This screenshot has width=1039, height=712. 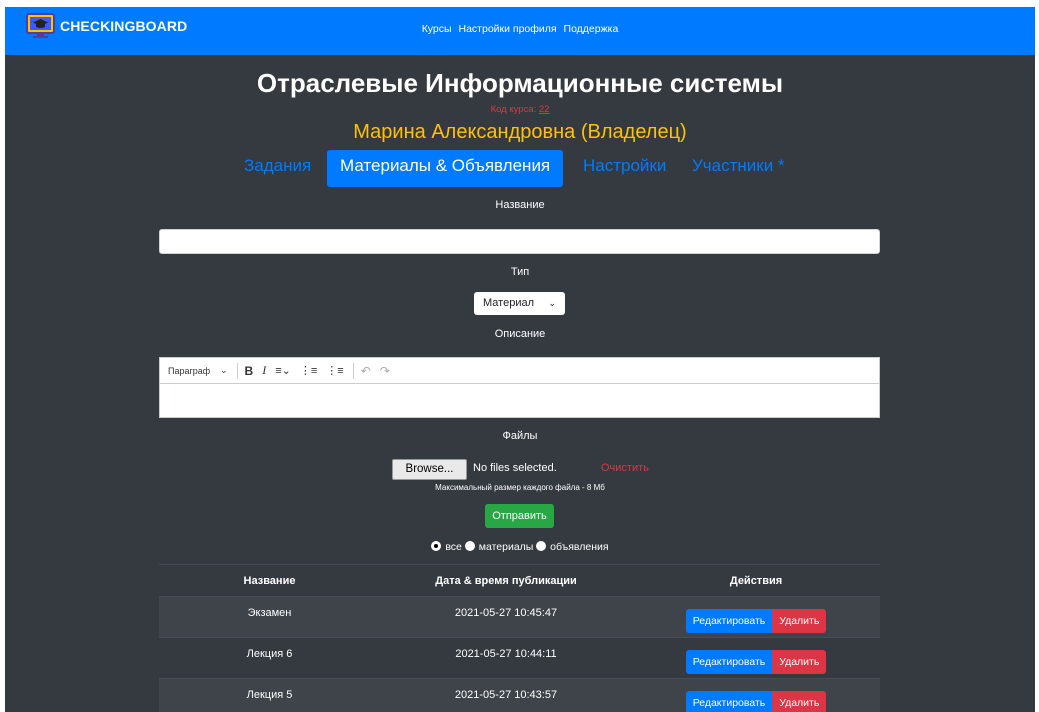 I want to click on header-actions: Действия, so click(x=756, y=580).